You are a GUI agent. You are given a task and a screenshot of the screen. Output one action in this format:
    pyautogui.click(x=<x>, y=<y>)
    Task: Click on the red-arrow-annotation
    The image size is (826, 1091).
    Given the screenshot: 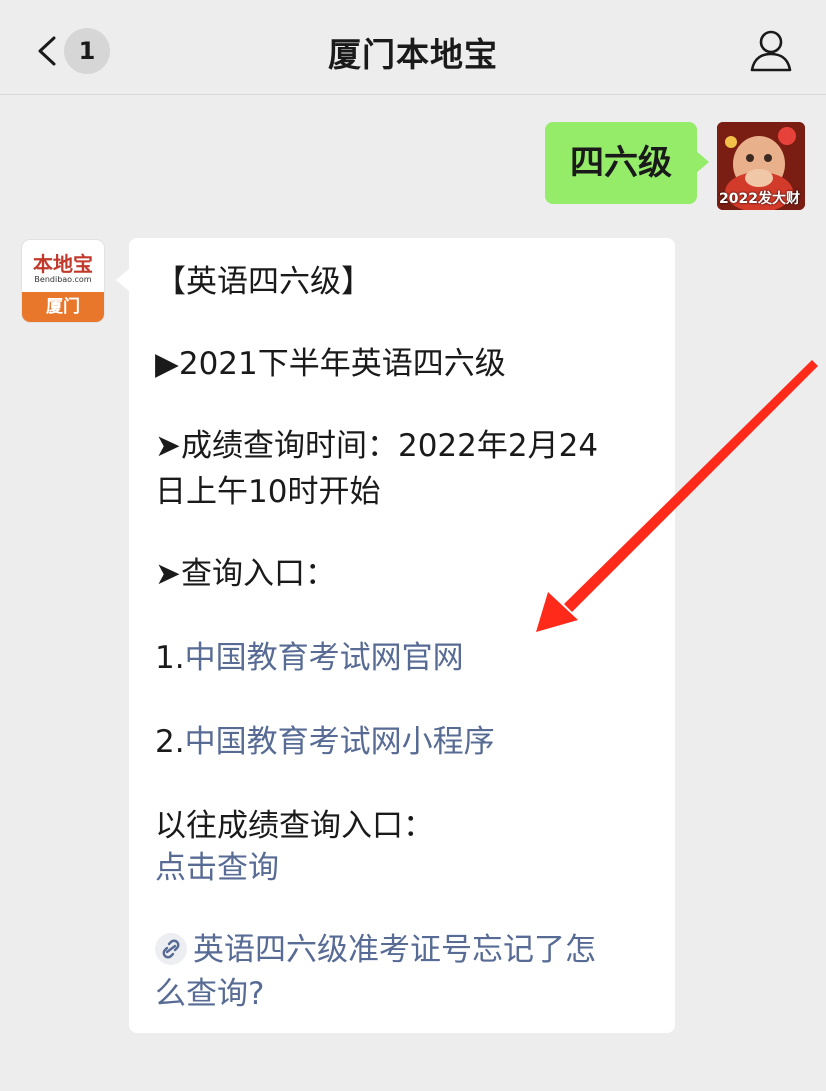 What is the action you would take?
    pyautogui.click(x=677, y=496)
    